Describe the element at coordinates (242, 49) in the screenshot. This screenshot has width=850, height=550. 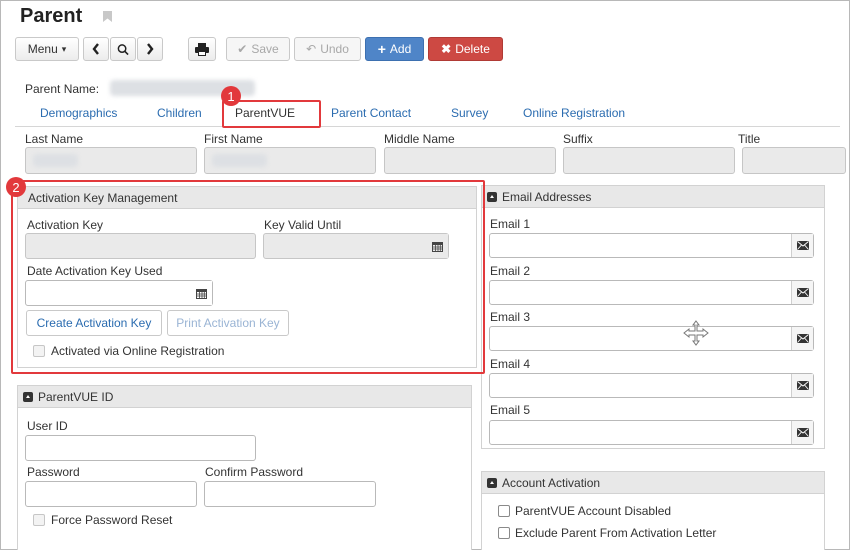
I see `checkmark-icon: ✔` at that location.